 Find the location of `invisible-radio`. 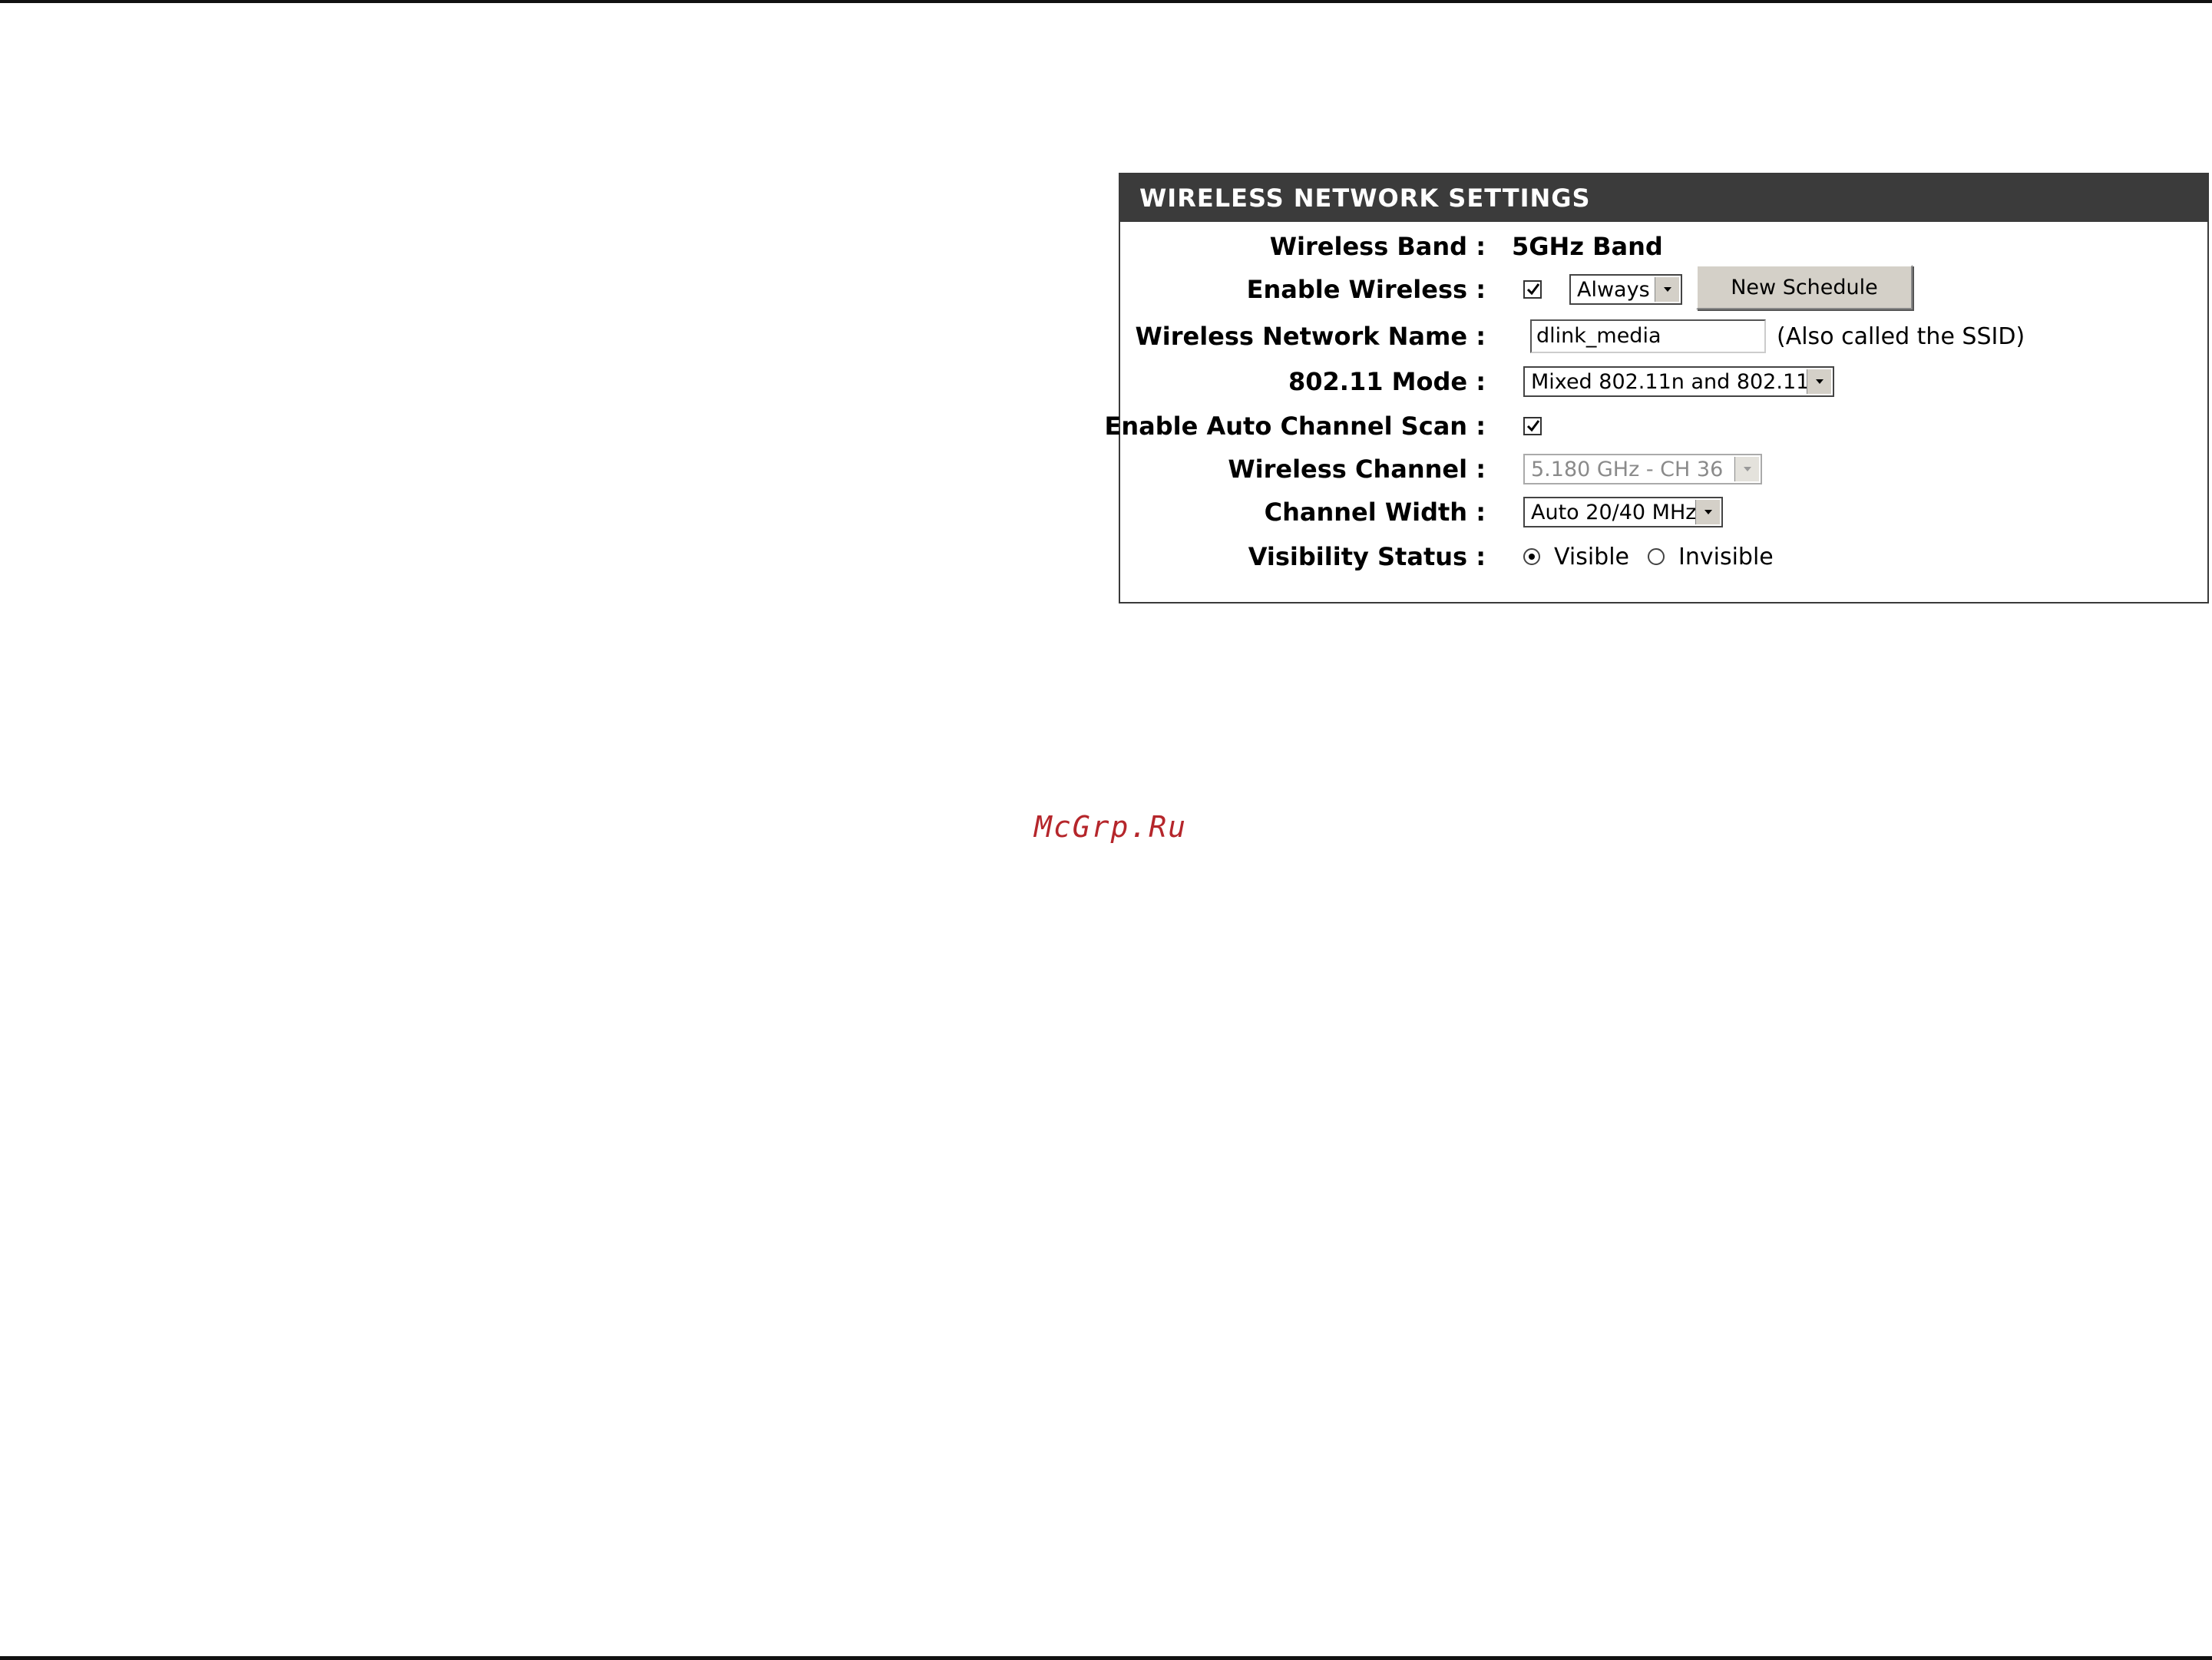

invisible-radio is located at coordinates (1657, 556).